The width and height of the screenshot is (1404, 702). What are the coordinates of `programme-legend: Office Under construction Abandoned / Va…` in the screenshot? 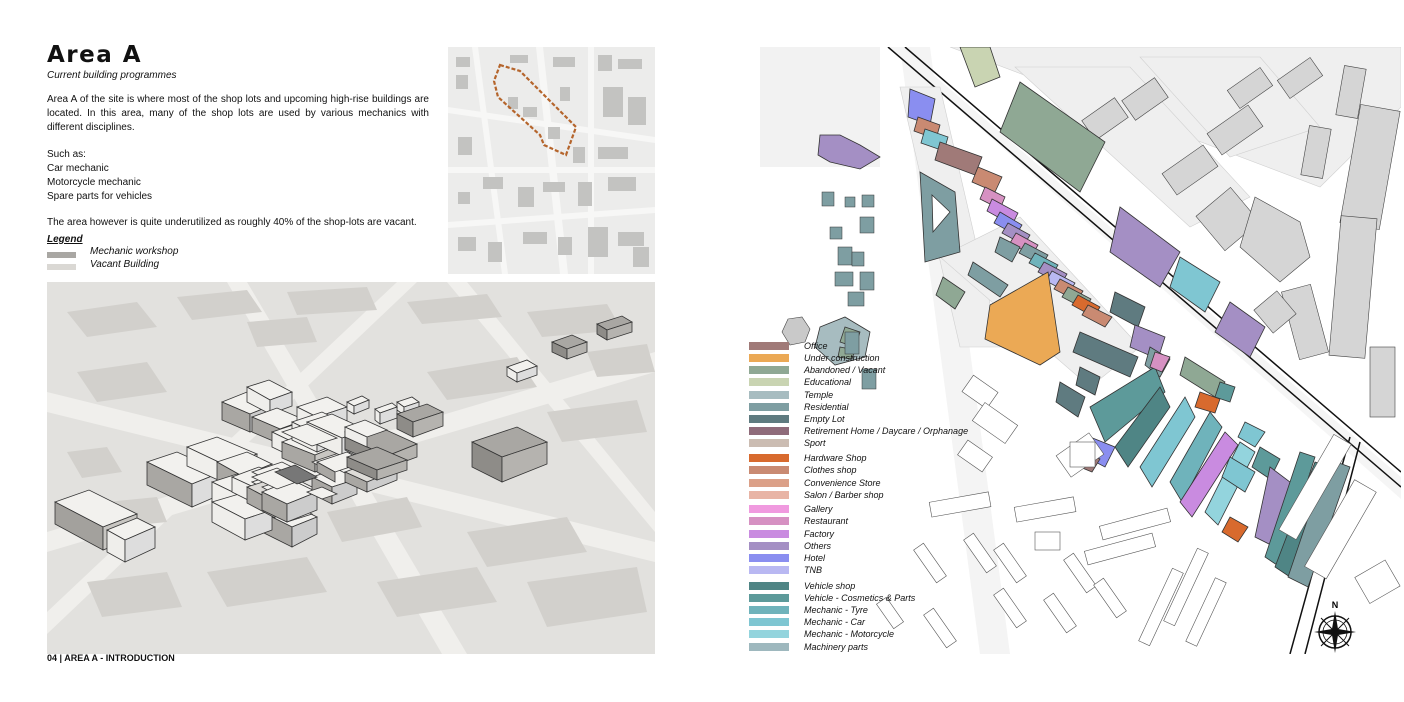 It's located at (879, 497).